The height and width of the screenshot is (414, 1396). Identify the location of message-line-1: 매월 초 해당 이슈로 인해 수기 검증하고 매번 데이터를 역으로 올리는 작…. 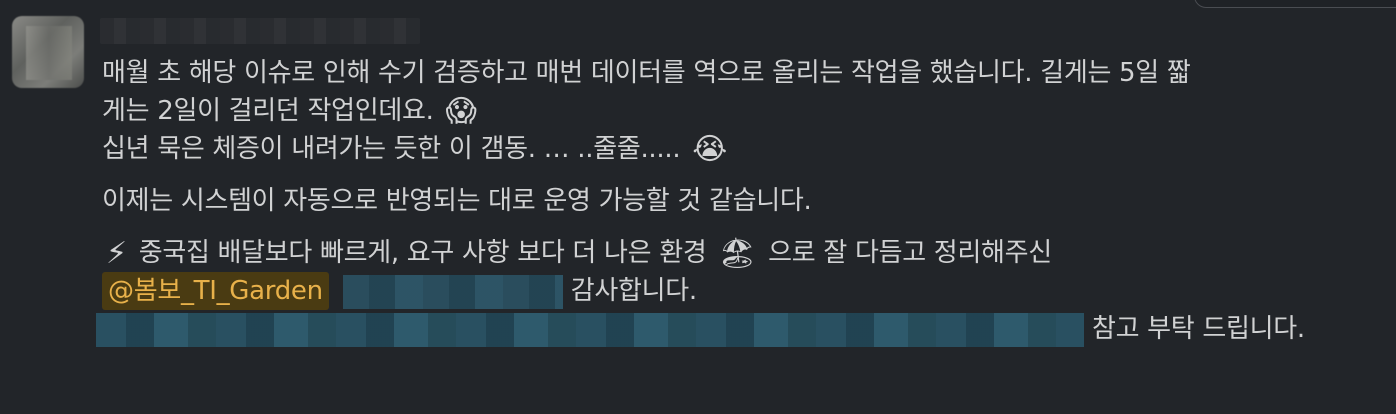
(646, 73).